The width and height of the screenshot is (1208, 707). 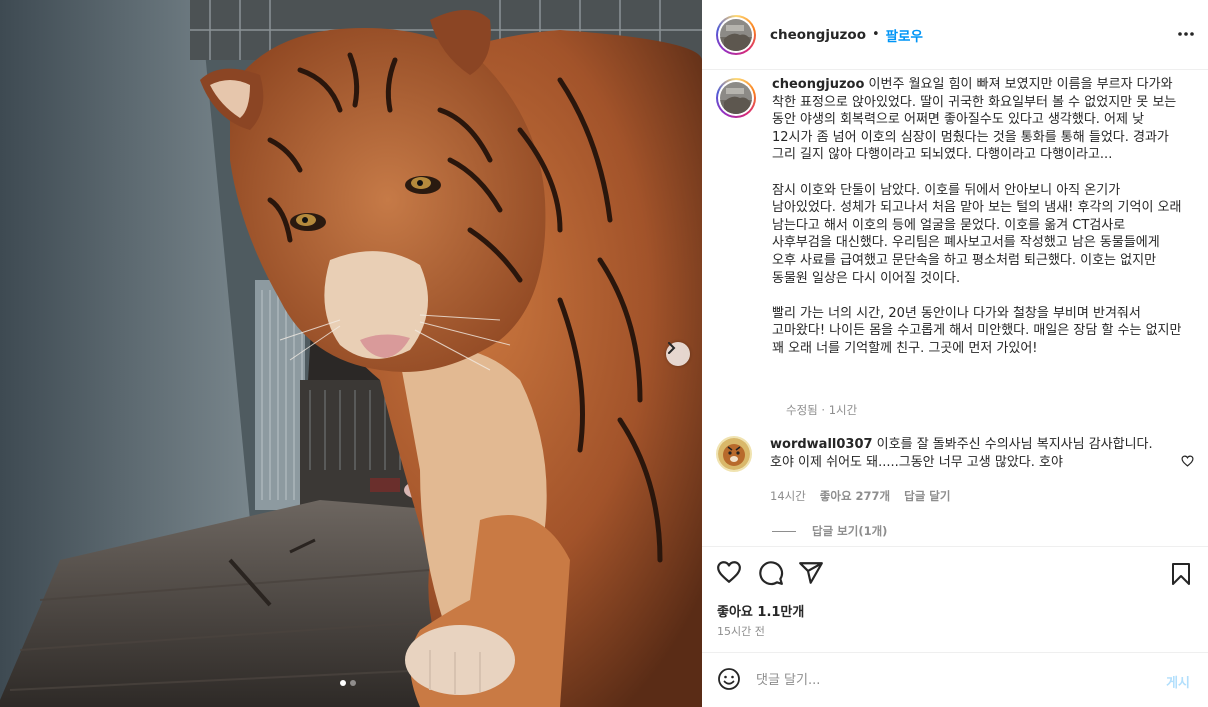 I want to click on more-horizontal-icon, so click(x=1186, y=34).